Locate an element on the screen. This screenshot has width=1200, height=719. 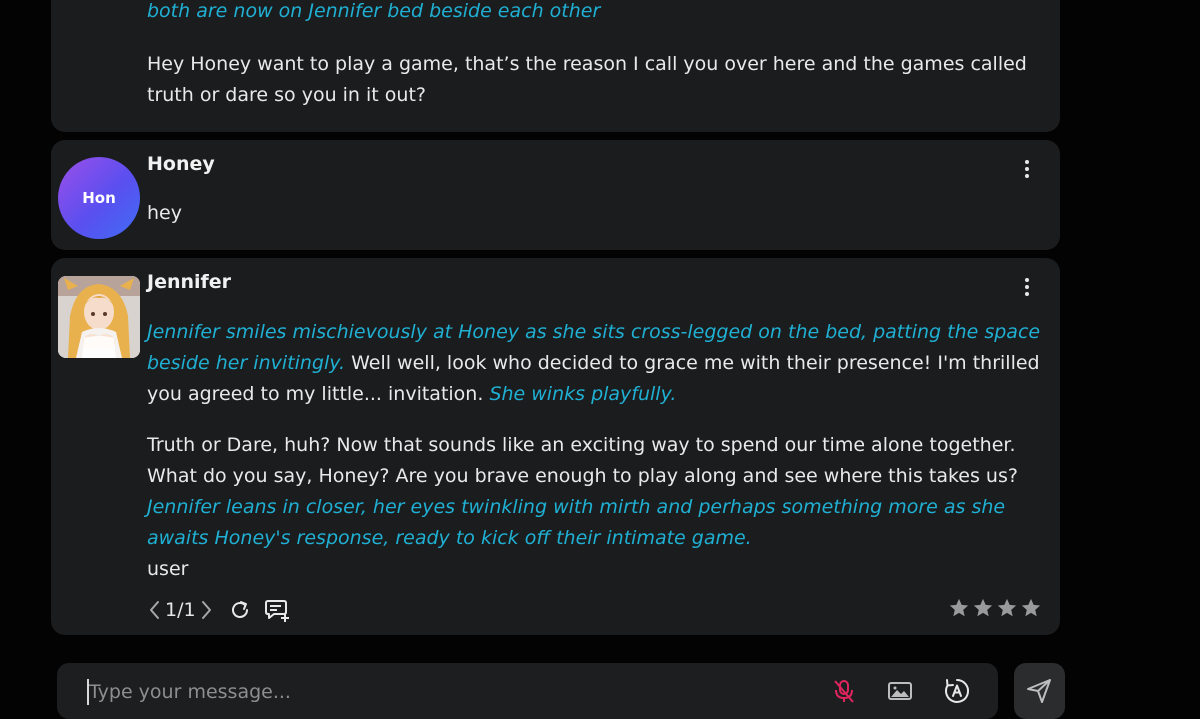
mic-off-icon is located at coordinates (844, 691).